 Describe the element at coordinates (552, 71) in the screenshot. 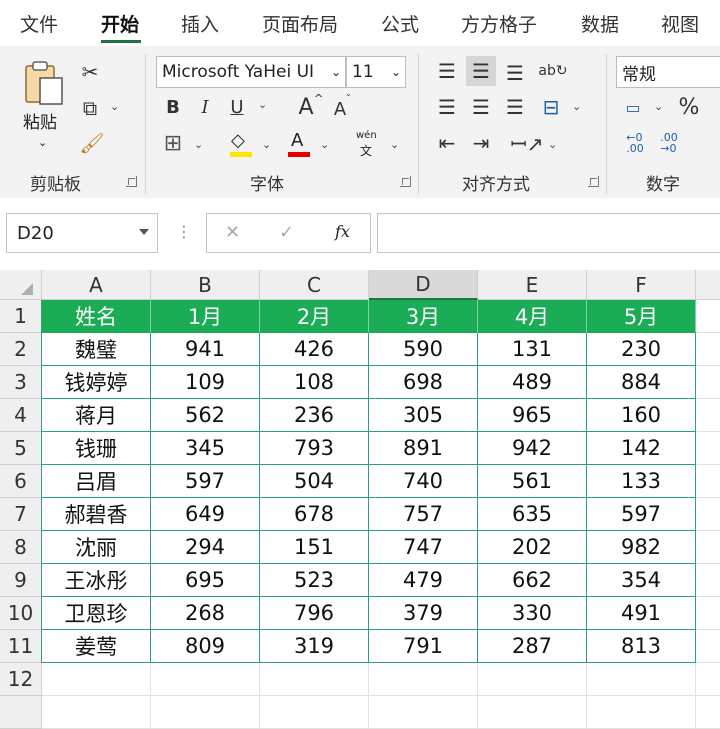

I see `text-orientation-icon: ab↻` at that location.